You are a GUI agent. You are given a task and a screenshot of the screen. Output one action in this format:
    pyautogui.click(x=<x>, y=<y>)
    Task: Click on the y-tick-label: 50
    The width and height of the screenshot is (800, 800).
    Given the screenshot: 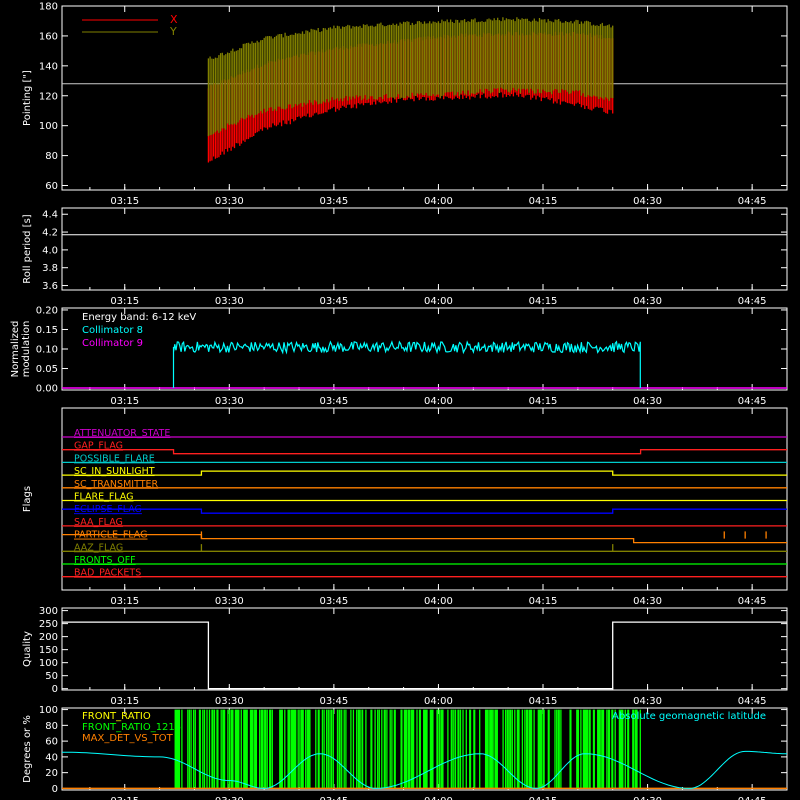 What is the action you would take?
    pyautogui.click(x=51, y=676)
    